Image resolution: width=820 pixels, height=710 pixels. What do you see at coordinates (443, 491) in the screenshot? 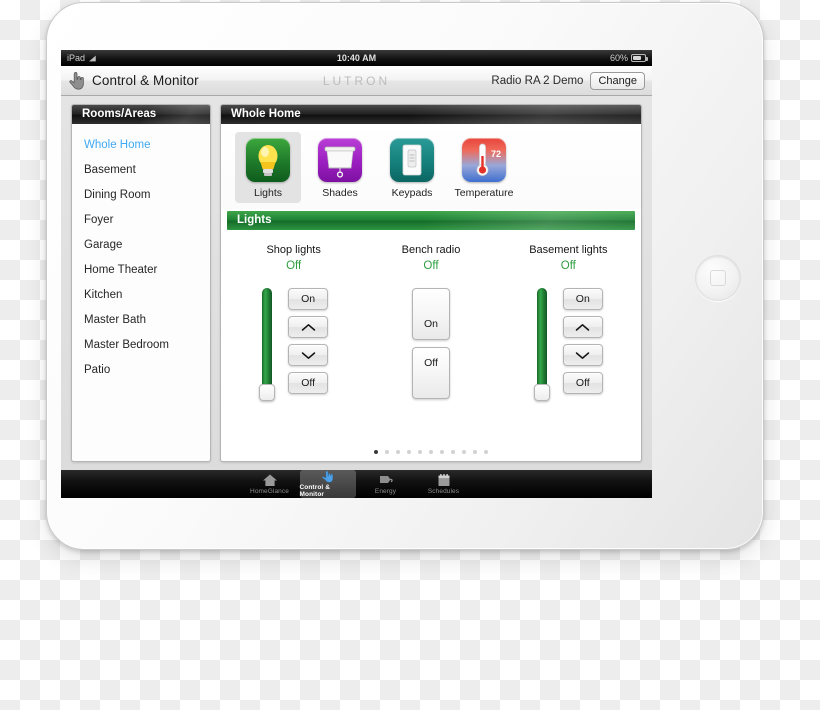
I see `tab-label: Schedules` at bounding box center [443, 491].